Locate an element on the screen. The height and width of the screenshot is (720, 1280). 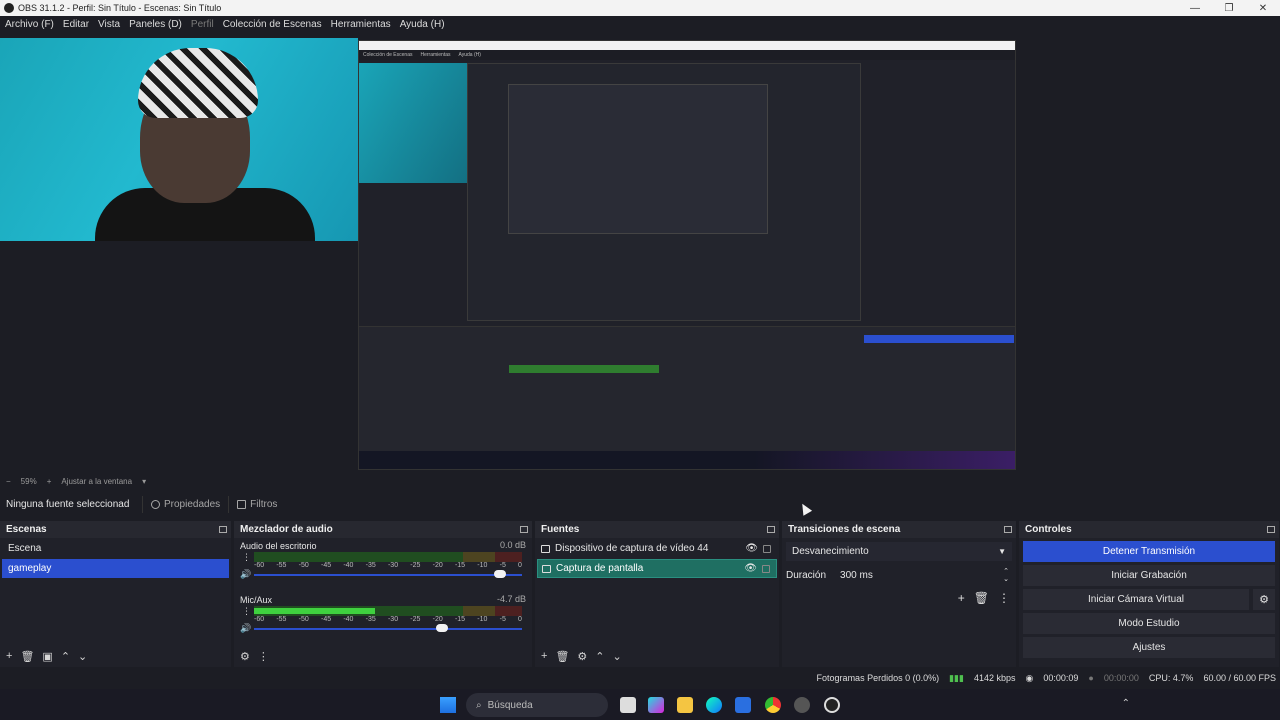
mixer-title: Mezclador de audio is located at coordinates (286, 529).